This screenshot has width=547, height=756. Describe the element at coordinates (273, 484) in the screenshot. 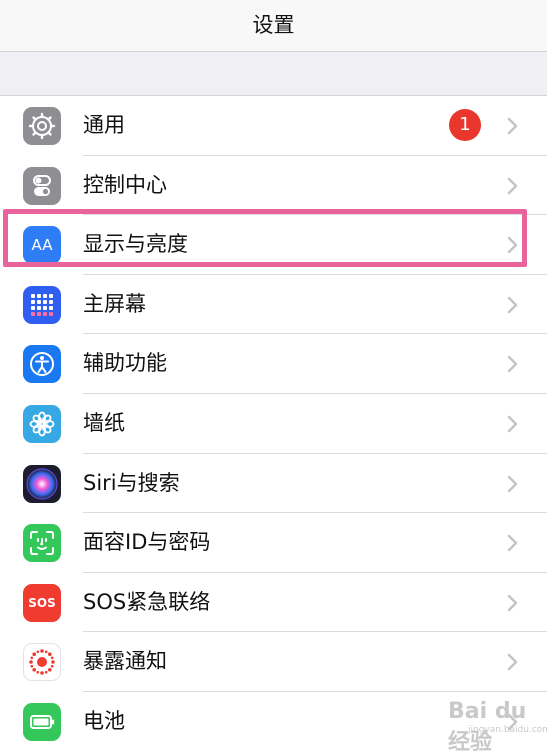

I see `settings-row-siri-search: Siri与搜索` at that location.